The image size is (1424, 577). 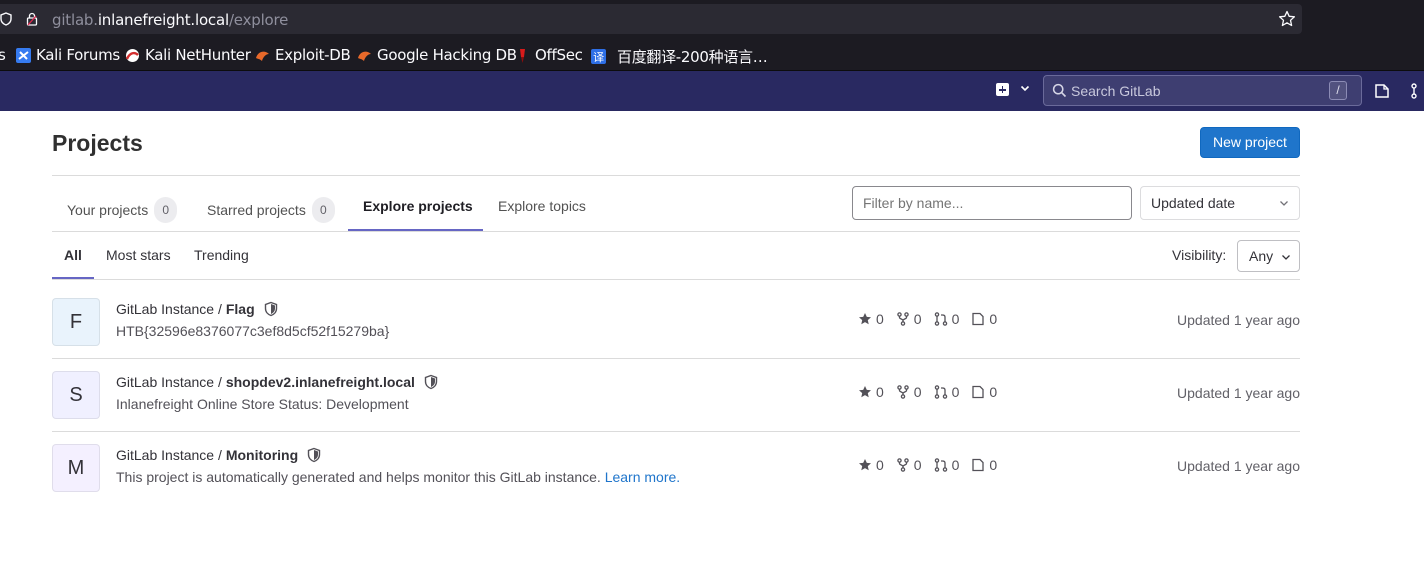 I want to click on bookmark-label: OffSec, so click(x=559, y=55).